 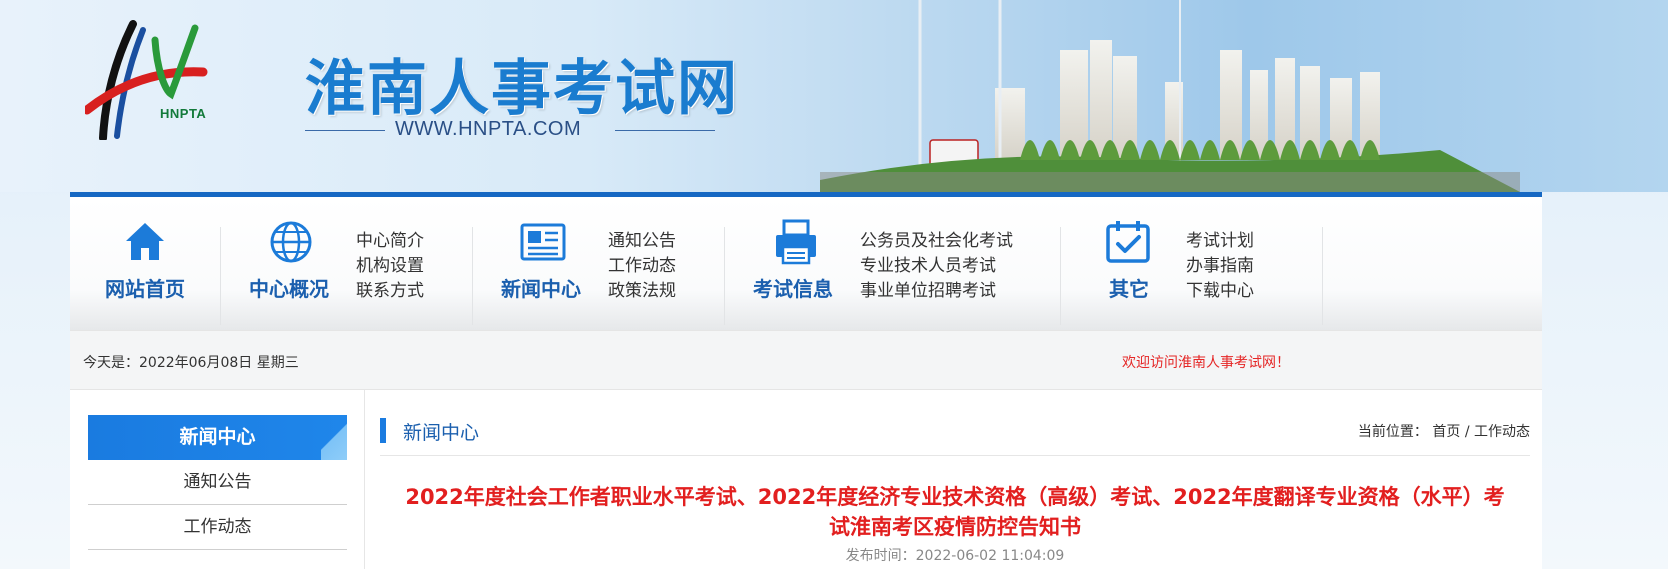 I want to click on nav-title-overview: 中心概况, so click(x=289, y=287).